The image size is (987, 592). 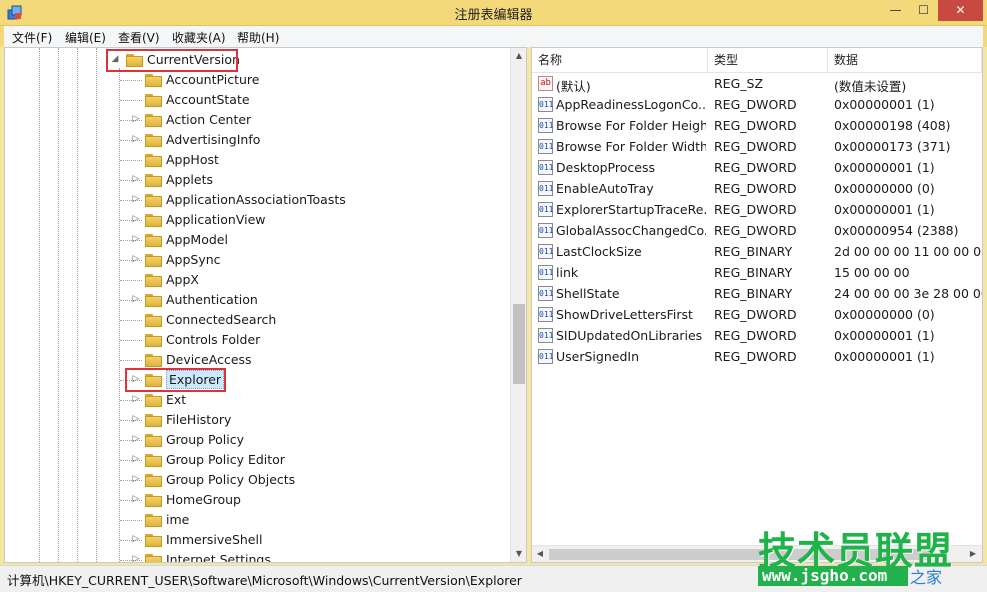 I want to click on tree-node-currentversion: ◢ CurrentVersion, so click(x=245, y=60).